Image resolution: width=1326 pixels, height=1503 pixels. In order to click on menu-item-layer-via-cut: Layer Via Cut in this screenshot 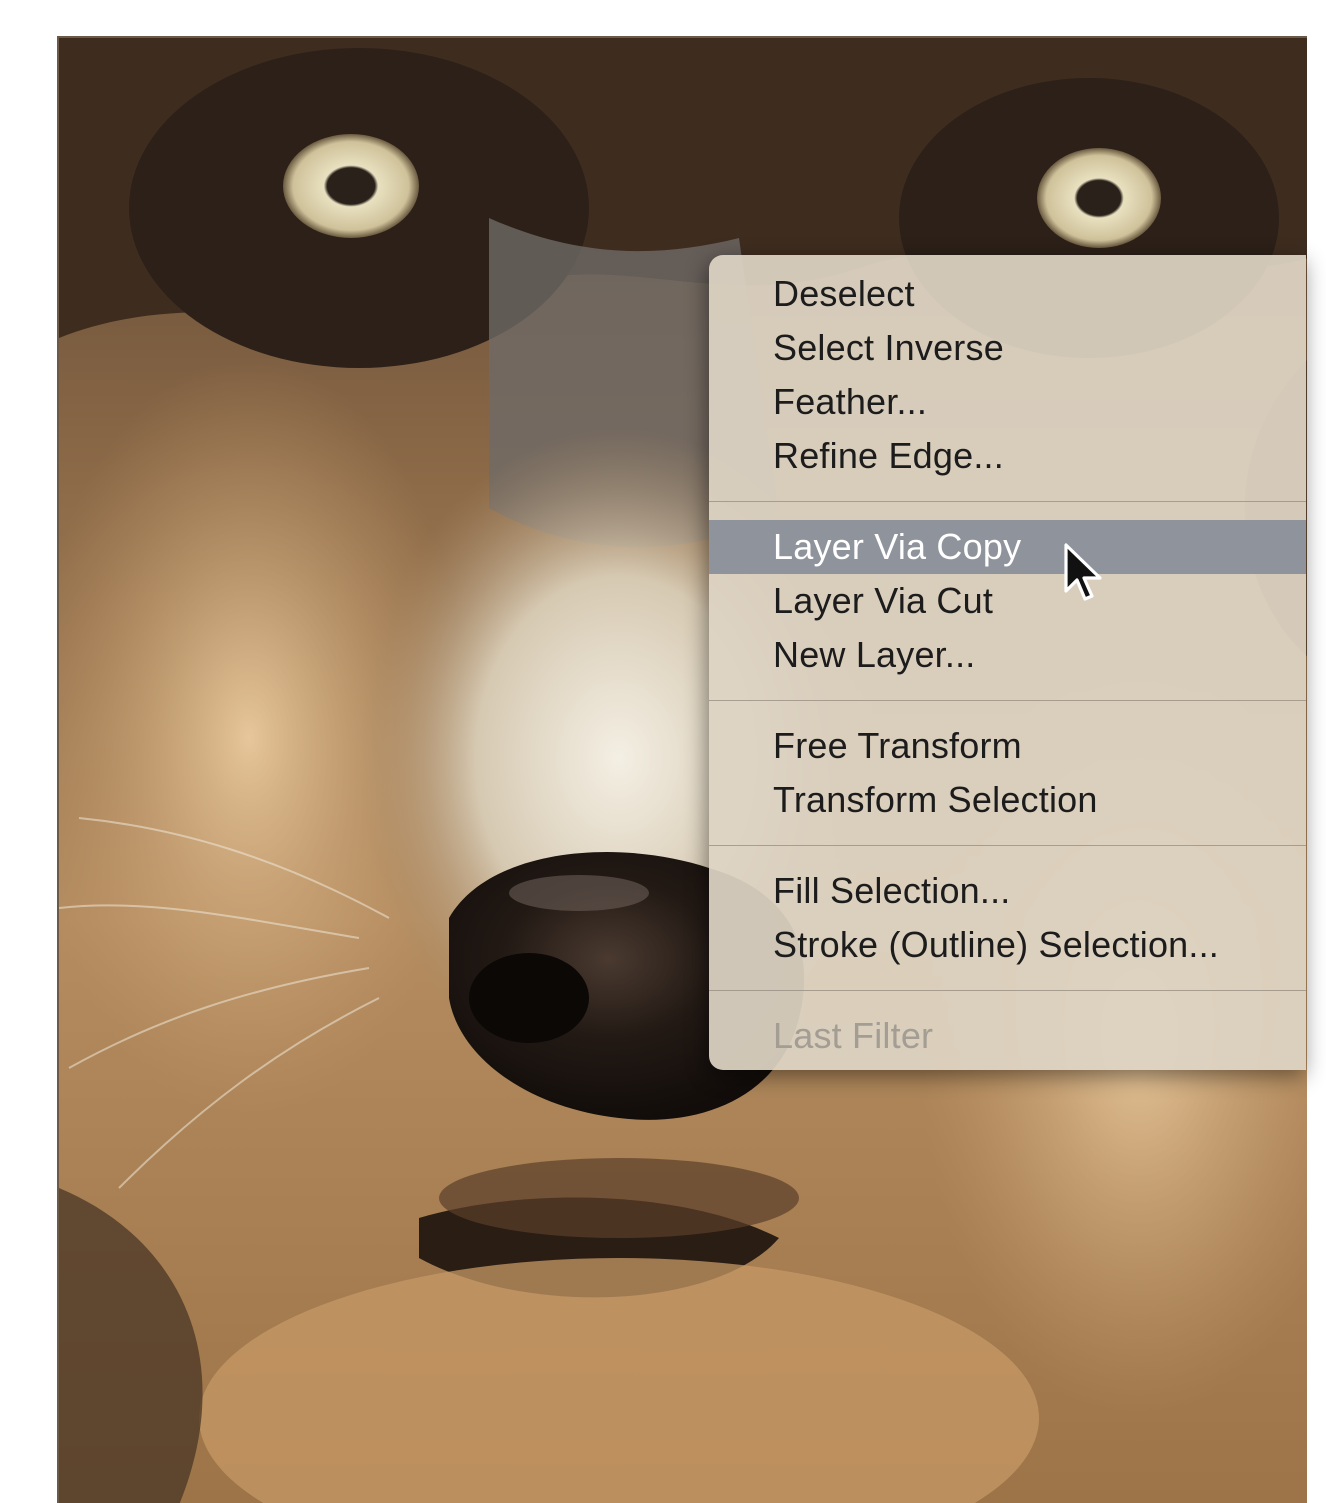, I will do `click(1007, 601)`.